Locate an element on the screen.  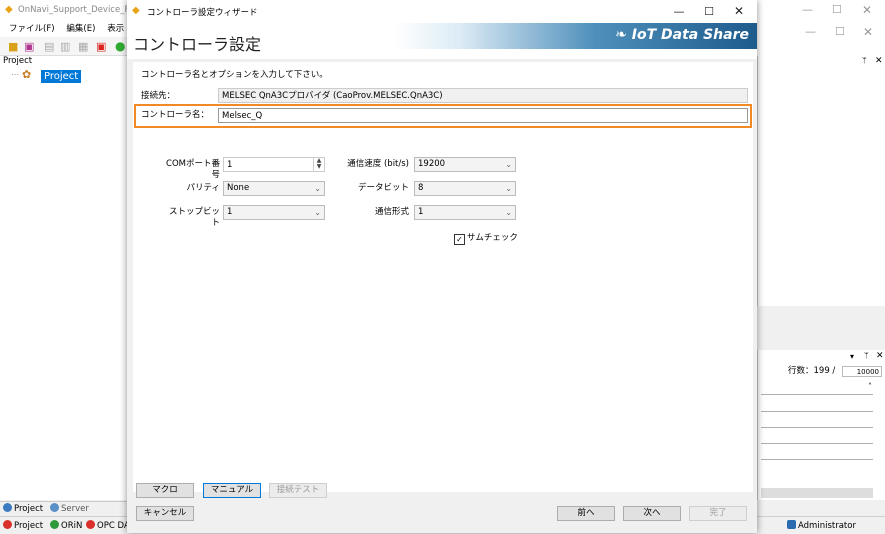
background-toolbar: ■ ▣ ▤ ▥ ▦ ▣ ● is located at coordinates (65, 46).